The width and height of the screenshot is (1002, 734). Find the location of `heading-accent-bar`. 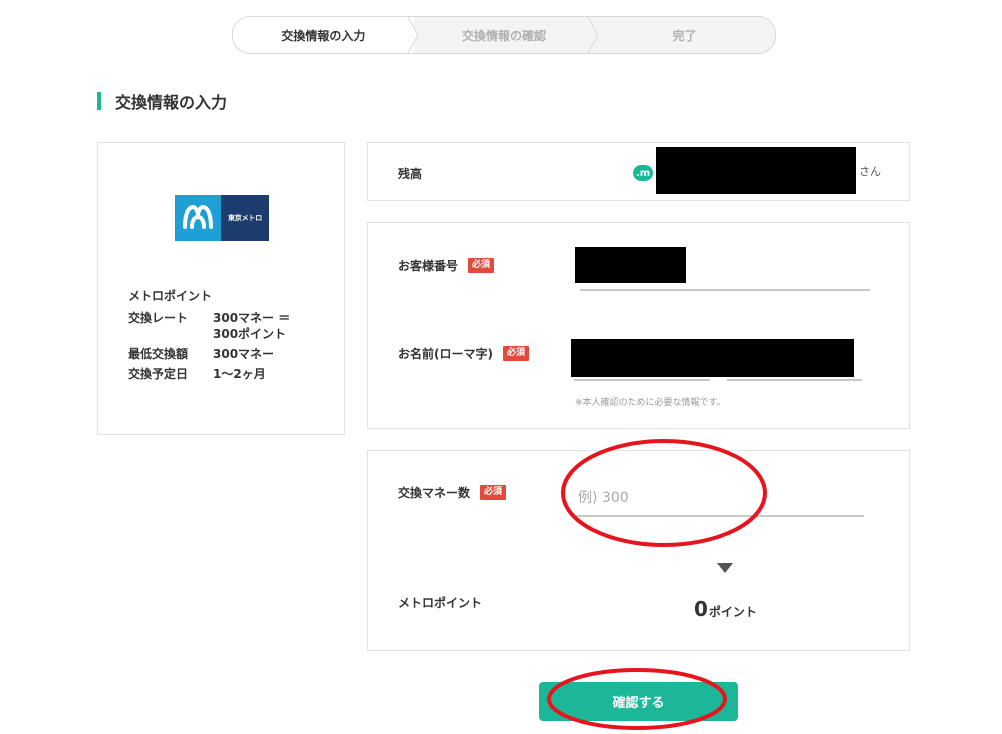

heading-accent-bar is located at coordinates (99, 101).